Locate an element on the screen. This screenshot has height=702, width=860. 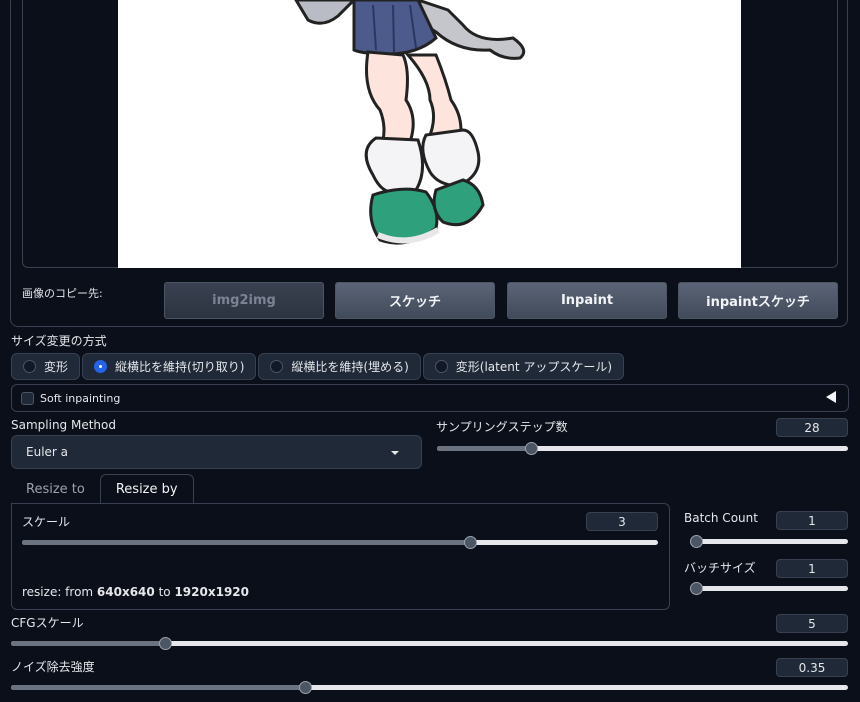
copy-to-label: 画像のコピー先: is located at coordinates (62, 293).